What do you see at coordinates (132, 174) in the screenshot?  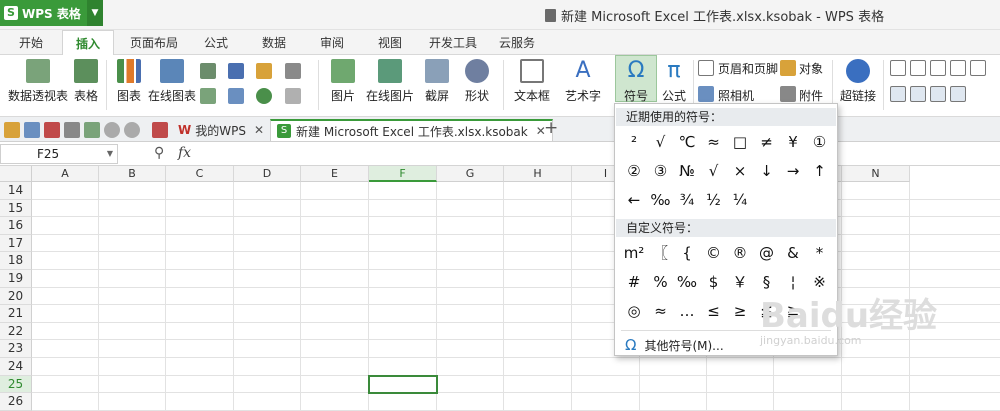 I see `column-header-b: B` at bounding box center [132, 174].